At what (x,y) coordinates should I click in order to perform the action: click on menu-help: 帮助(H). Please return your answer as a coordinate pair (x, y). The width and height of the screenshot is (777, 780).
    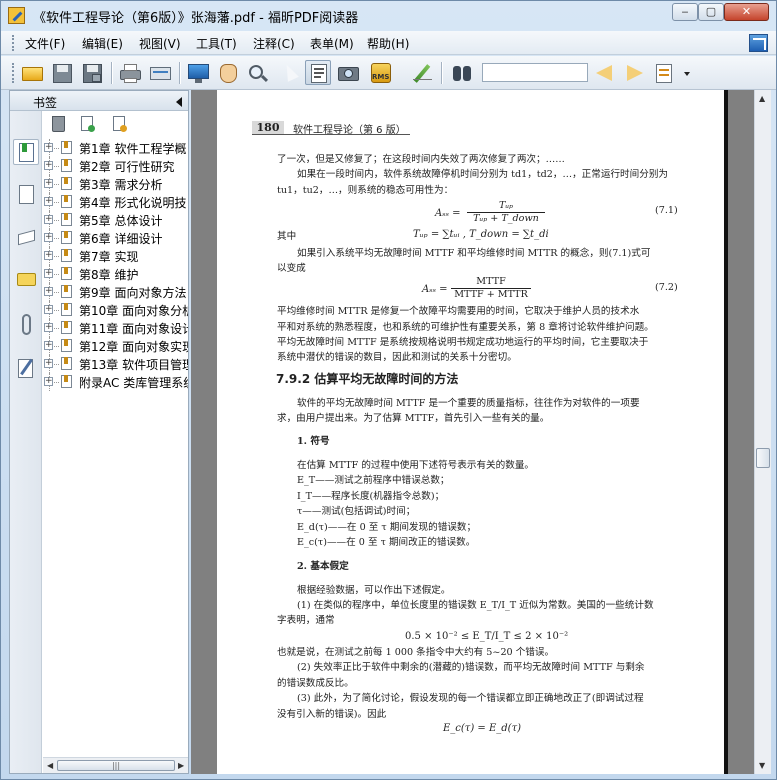
    Looking at the image, I should click on (388, 43).